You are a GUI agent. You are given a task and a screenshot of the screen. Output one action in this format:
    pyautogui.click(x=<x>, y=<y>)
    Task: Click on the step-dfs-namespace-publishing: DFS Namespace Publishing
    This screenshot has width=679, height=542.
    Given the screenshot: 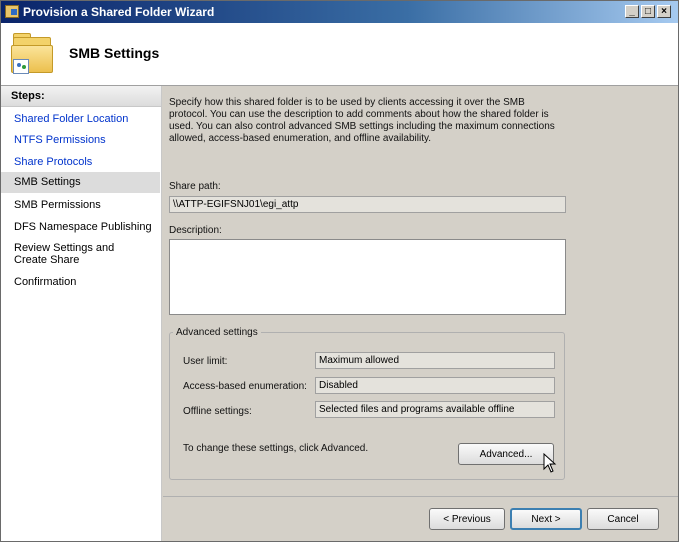 What is the action you would take?
    pyautogui.click(x=83, y=227)
    